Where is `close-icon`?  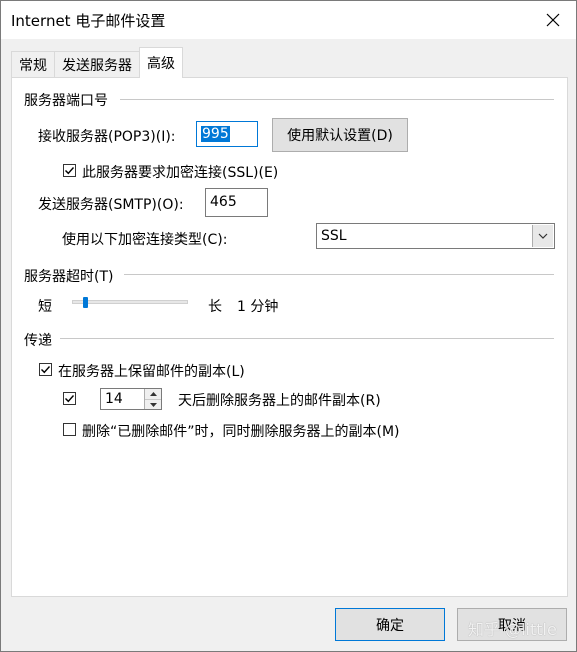
close-icon is located at coordinates (553, 20).